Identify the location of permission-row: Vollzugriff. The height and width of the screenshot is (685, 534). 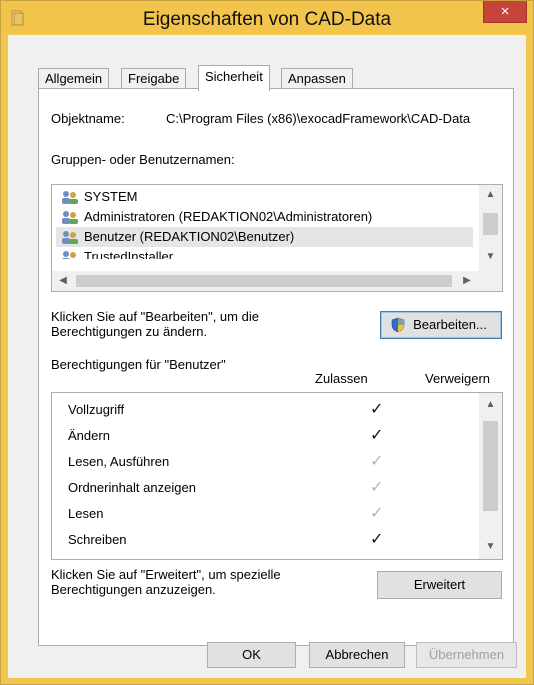
(96, 409).